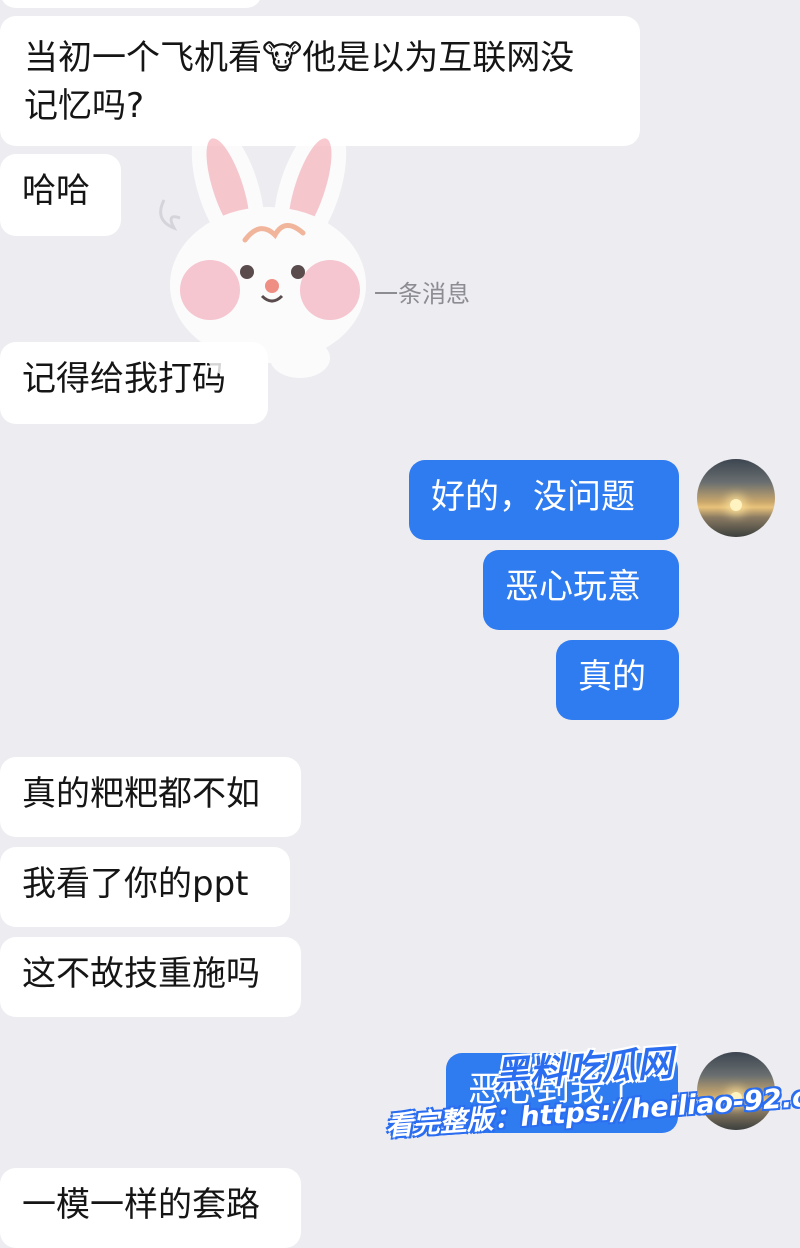 The width and height of the screenshot is (800, 1248). Describe the element at coordinates (143, 58) in the screenshot. I see `message-text: 当初一个飞机看` at that location.